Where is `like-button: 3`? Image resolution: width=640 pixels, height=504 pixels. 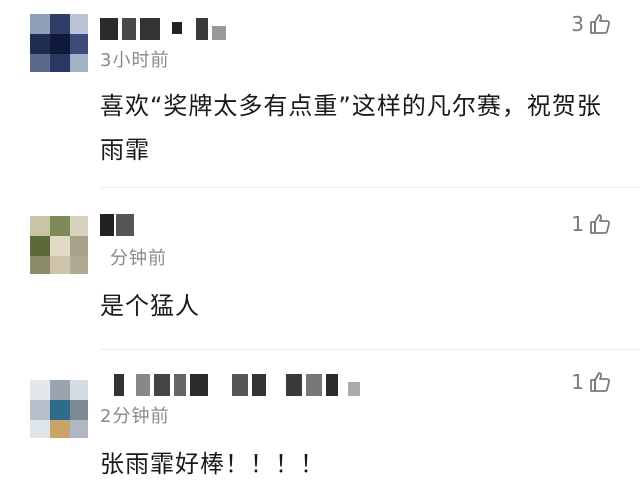 like-button: 3 is located at coordinates (591, 24).